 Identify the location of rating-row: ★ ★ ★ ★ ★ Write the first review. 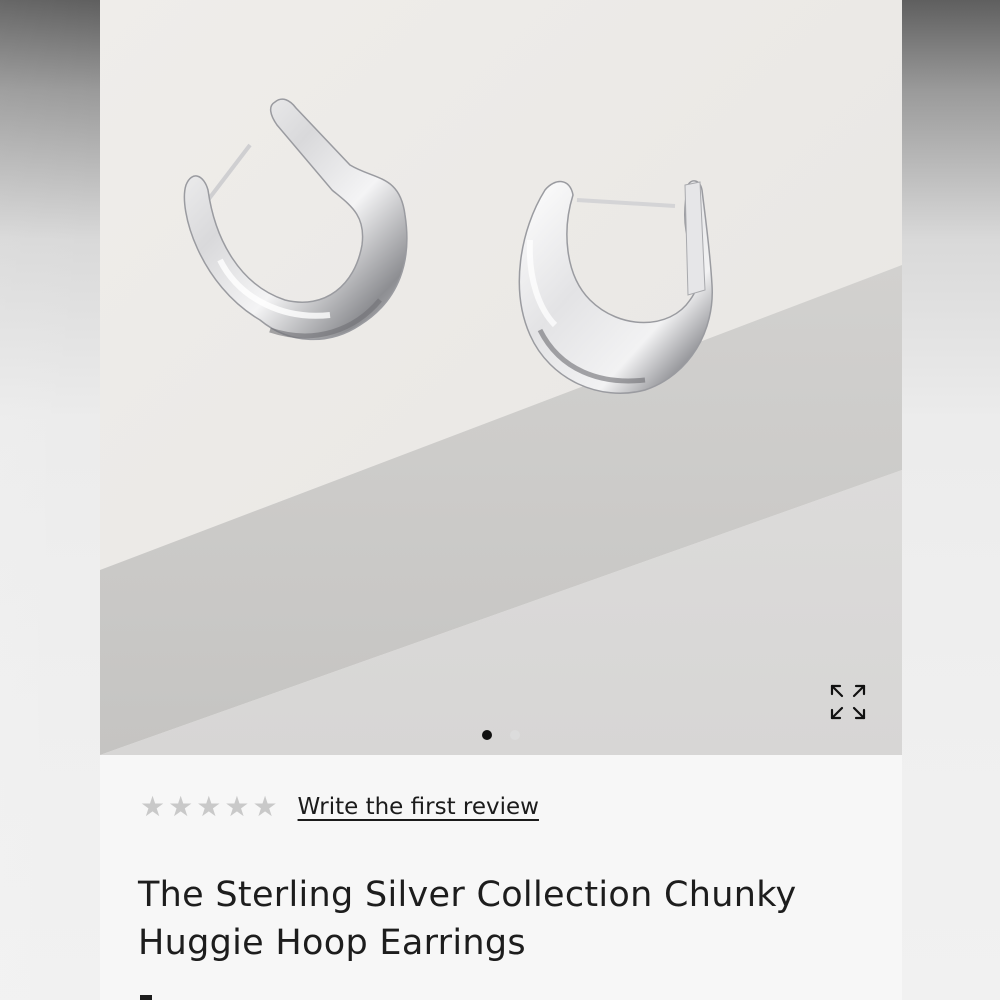
(339, 807).